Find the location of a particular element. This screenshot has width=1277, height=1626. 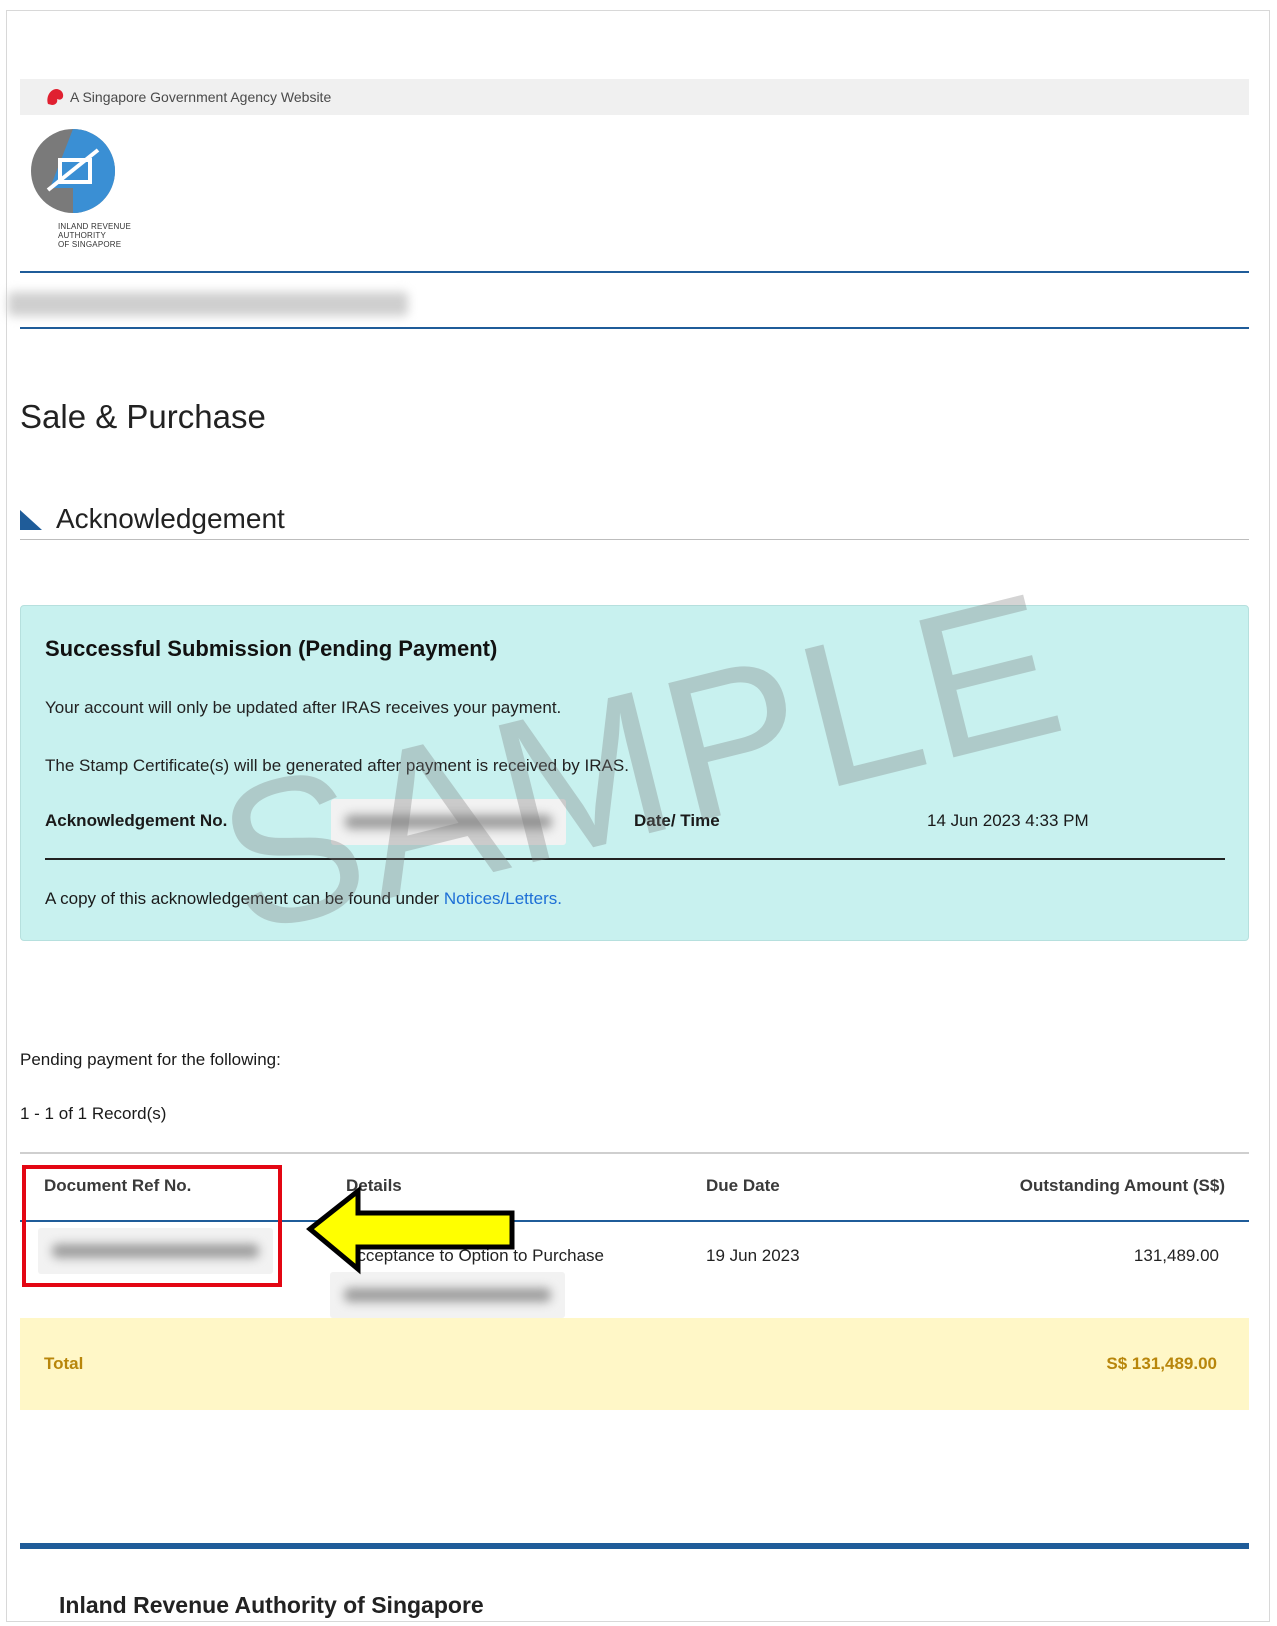

highlight-box is located at coordinates (152, 1226).